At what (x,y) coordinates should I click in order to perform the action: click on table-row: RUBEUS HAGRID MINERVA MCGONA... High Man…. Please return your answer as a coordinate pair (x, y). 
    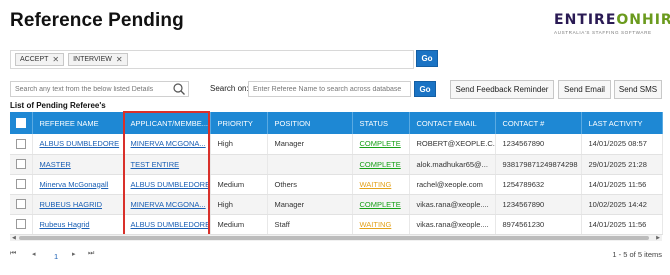
    Looking at the image, I should click on (336, 204).